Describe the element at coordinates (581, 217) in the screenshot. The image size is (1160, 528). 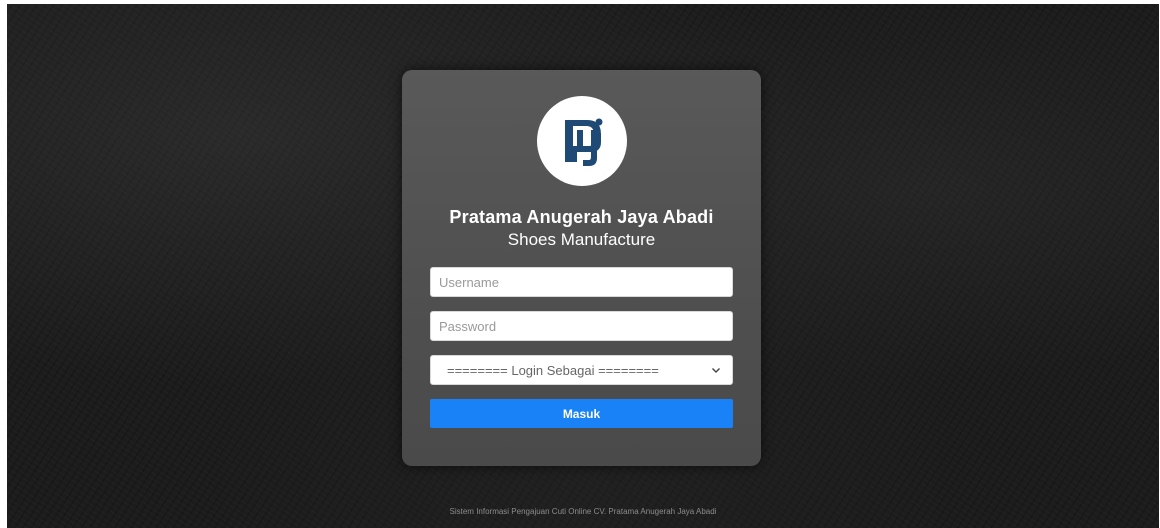
I see `brand-title: Pratama Anugerah Jaya Abadi` at that location.